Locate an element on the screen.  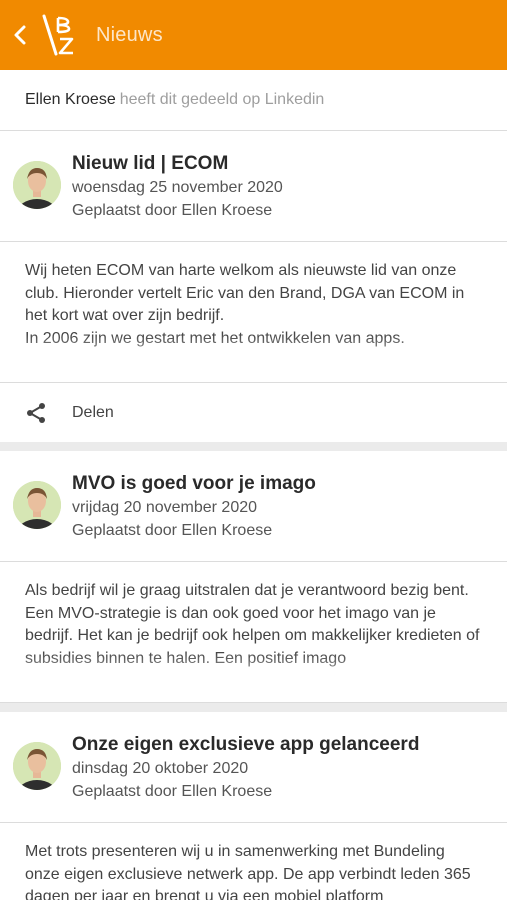
post-title: MVO is goed voor je imago is located at coordinates (194, 484).